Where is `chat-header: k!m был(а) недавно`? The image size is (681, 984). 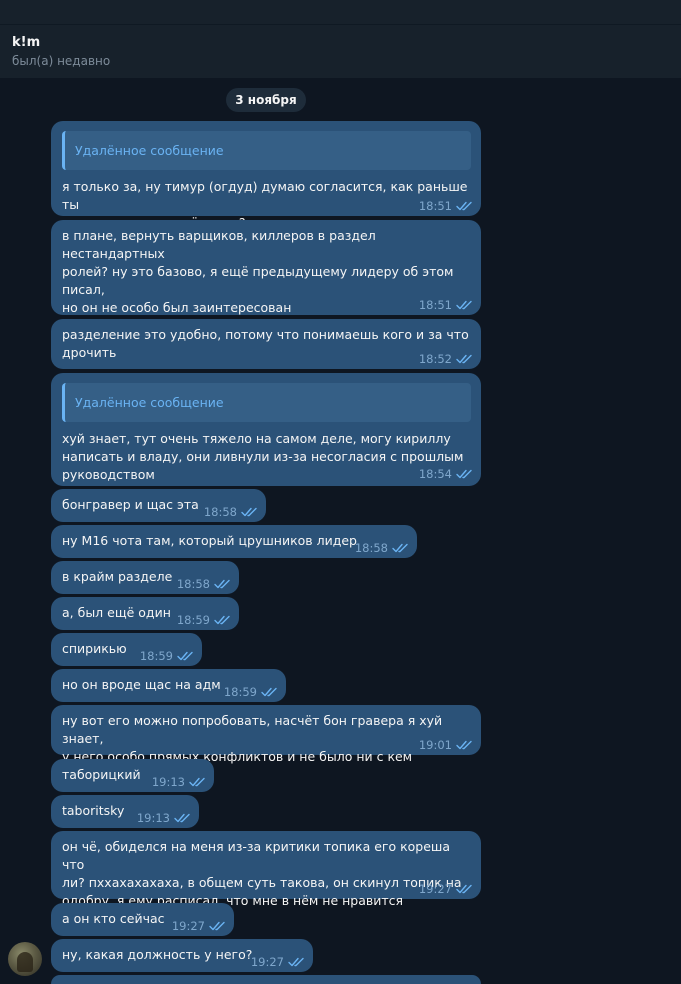 chat-header: k!m был(а) недавно is located at coordinates (340, 51).